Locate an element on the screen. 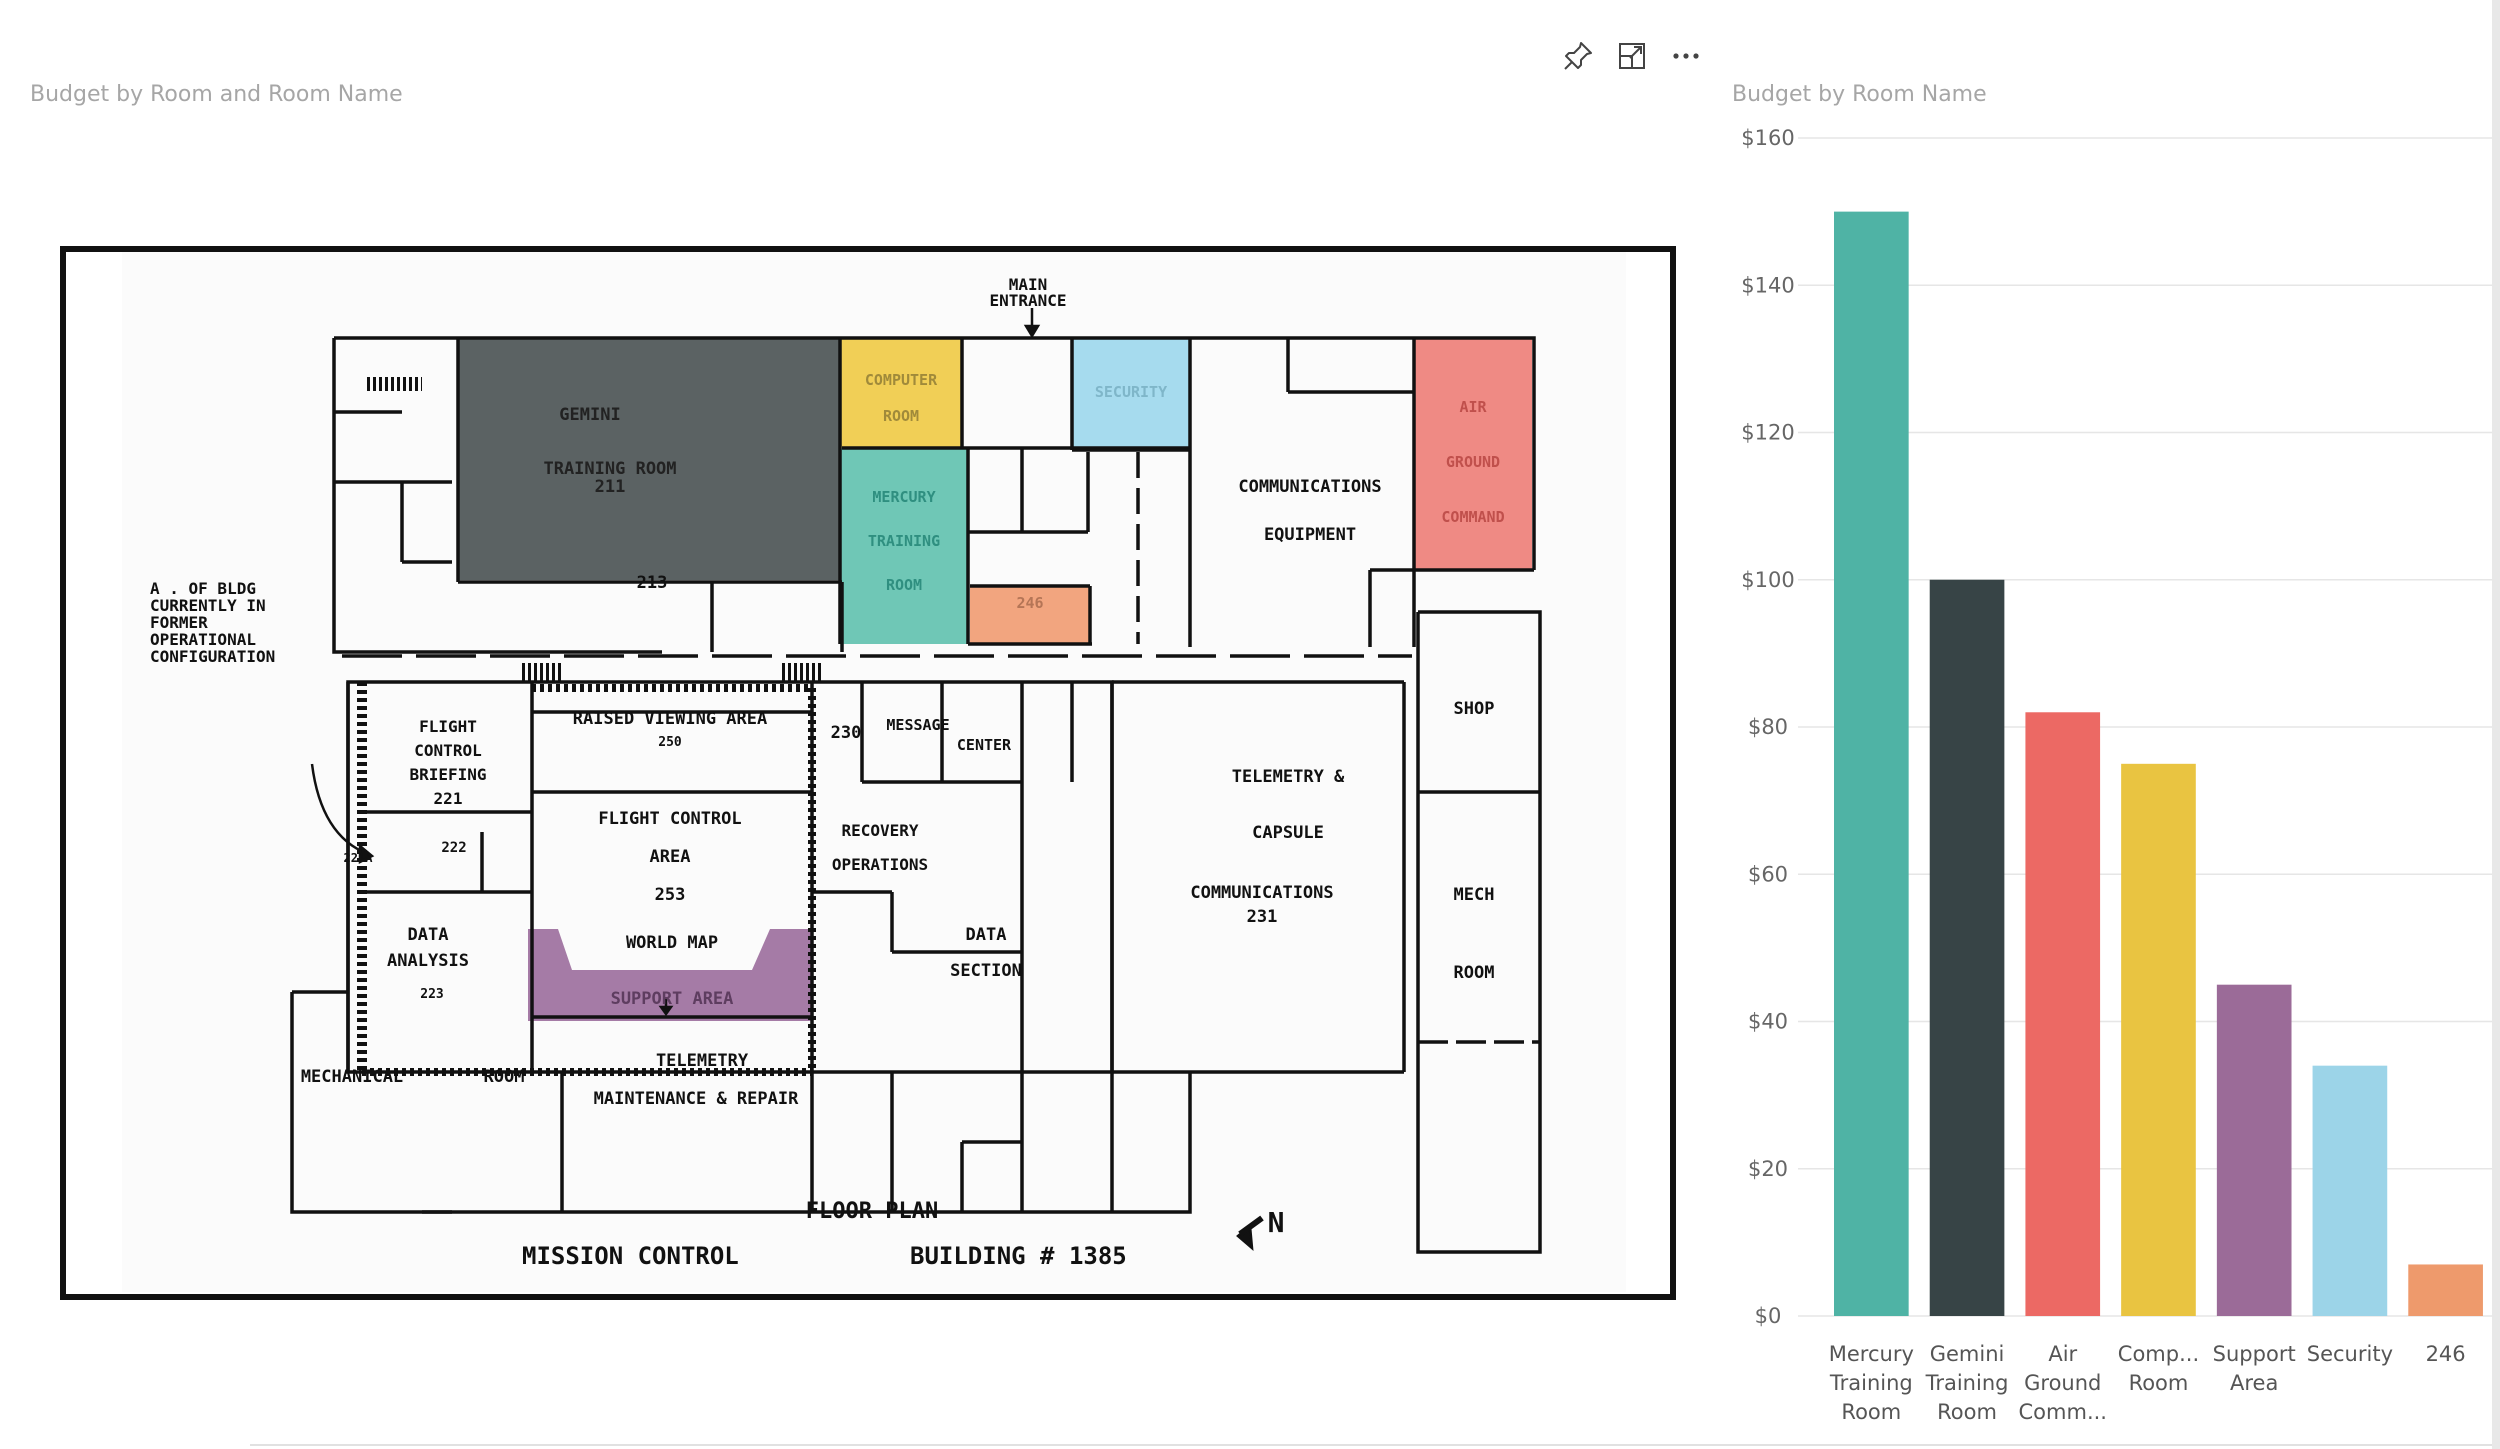  room-label-raised-viewing-line-0: RAISED VIEWING AREA is located at coordinates (670, 719).